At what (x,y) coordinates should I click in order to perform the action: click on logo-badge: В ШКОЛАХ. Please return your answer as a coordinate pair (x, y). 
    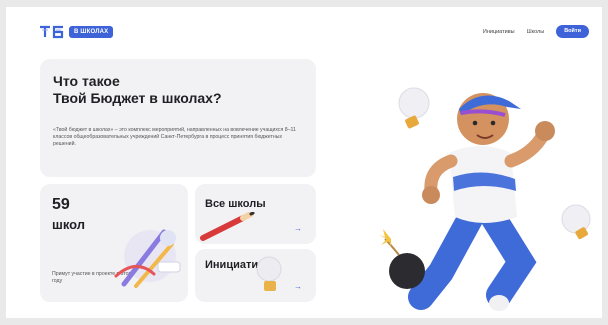
    Looking at the image, I should click on (91, 32).